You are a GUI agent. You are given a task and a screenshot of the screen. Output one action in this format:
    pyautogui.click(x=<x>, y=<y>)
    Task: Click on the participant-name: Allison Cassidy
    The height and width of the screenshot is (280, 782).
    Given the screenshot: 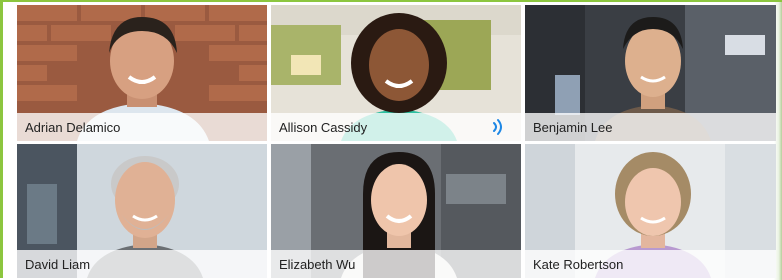 What is the action you would take?
    pyautogui.click(x=396, y=127)
    